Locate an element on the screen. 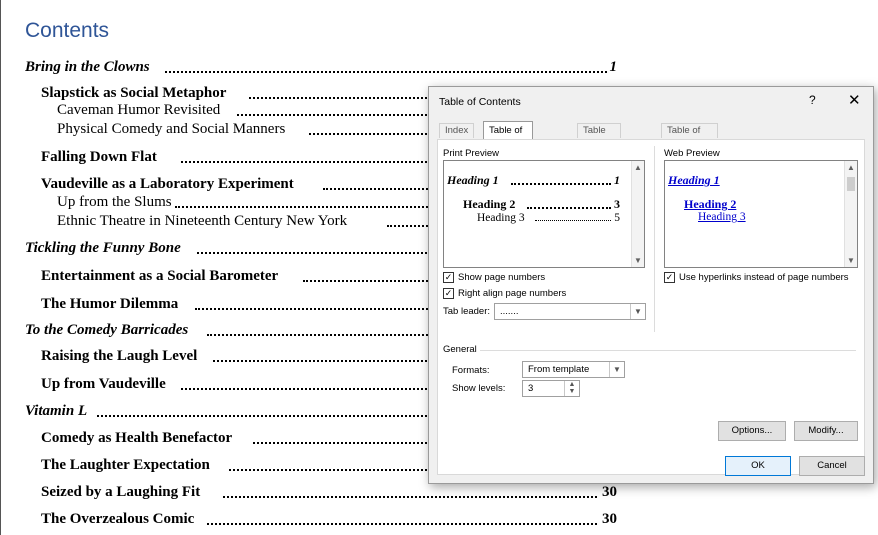  tab-index: Index is located at coordinates (457, 130).